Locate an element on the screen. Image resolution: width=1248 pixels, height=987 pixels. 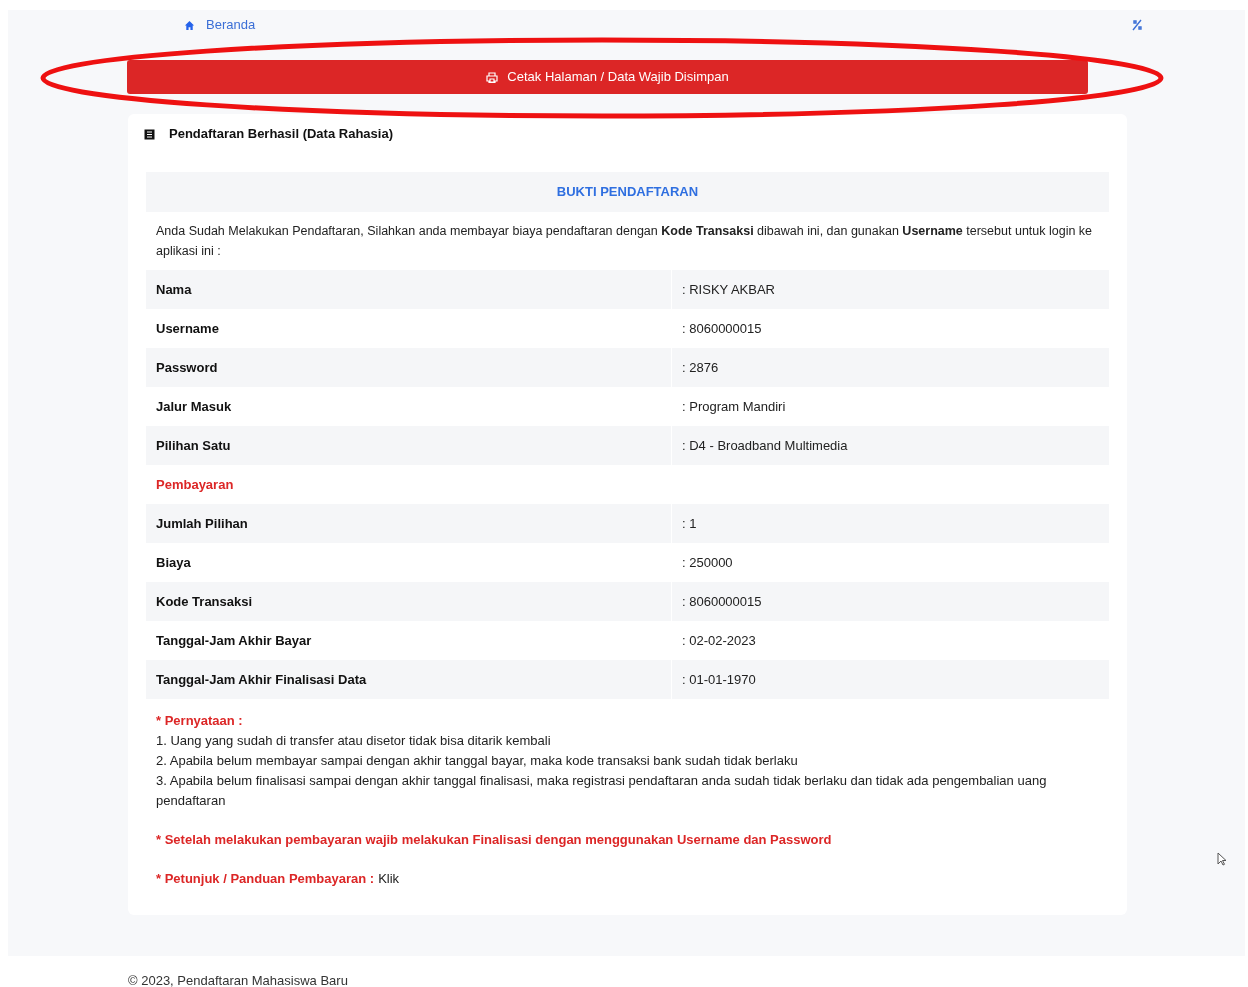
field-label: Biaya is located at coordinates (173, 562).